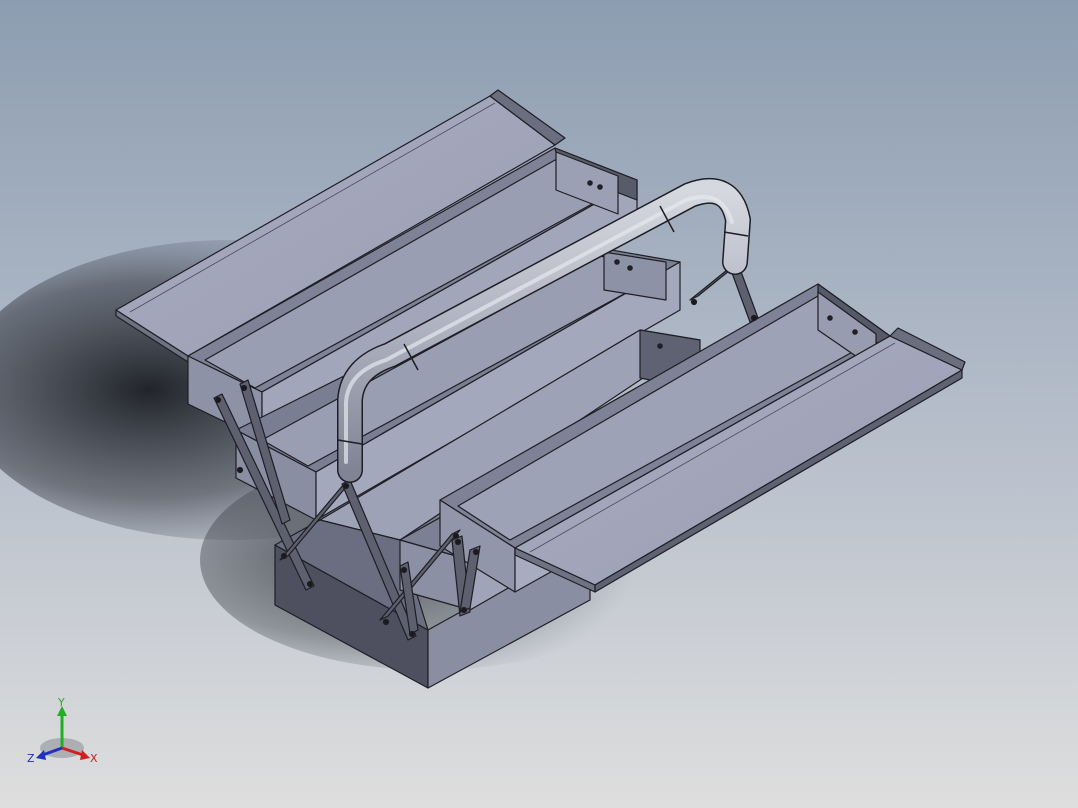 This screenshot has height=808, width=1078. What do you see at coordinates (62, 730) in the screenshot?
I see `reference-triad: Y X Z` at bounding box center [62, 730].